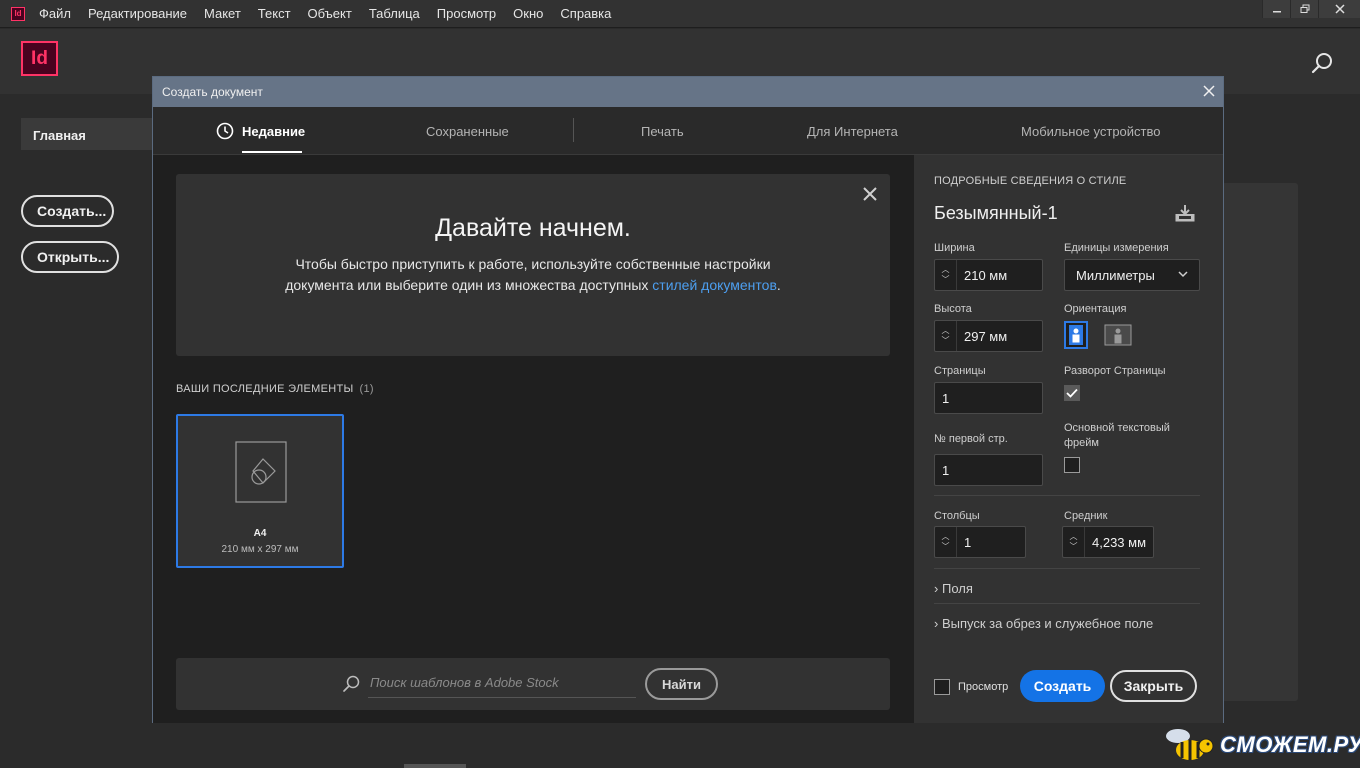 The image size is (1360, 768). What do you see at coordinates (1067, 603) in the screenshot?
I see `divider` at bounding box center [1067, 603].